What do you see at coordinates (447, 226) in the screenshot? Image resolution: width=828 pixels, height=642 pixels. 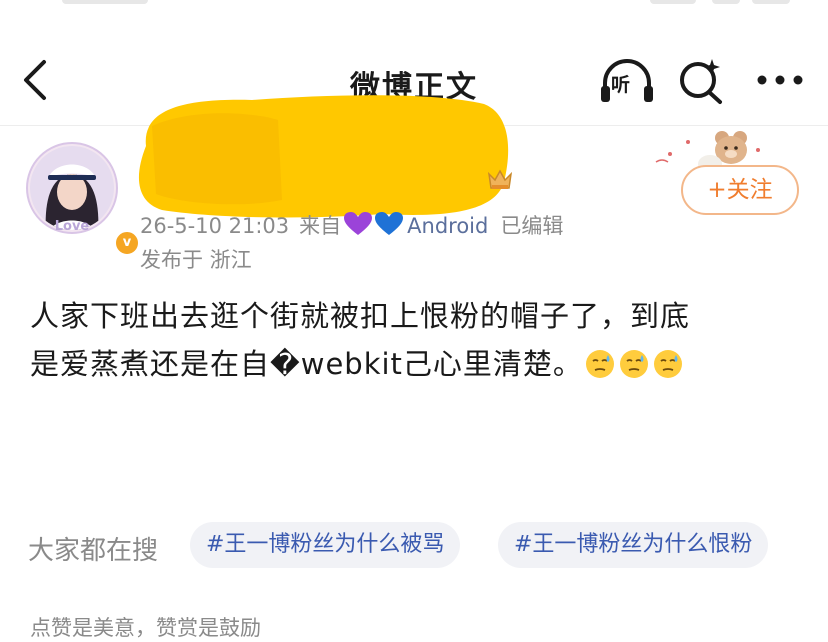 I see `source-device: Android` at bounding box center [447, 226].